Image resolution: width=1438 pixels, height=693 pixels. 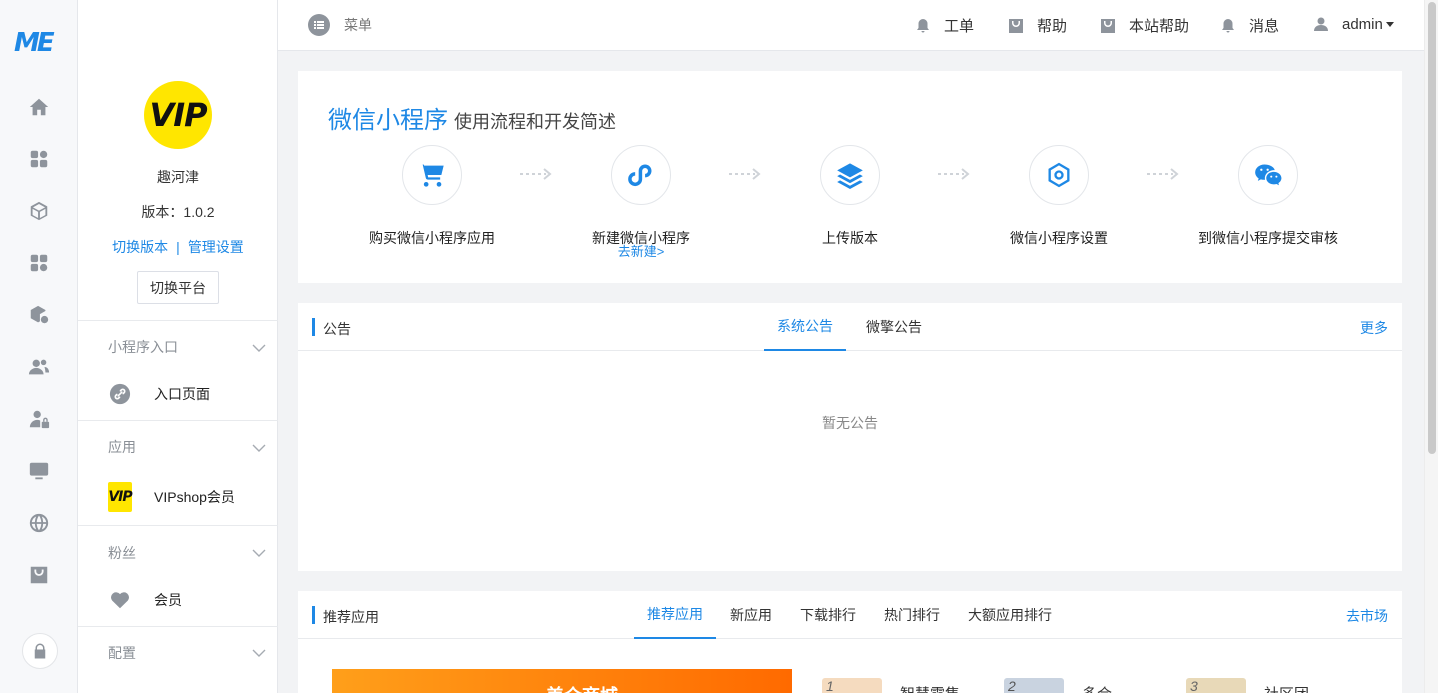 I want to click on monitor-icon, so click(x=39, y=471).